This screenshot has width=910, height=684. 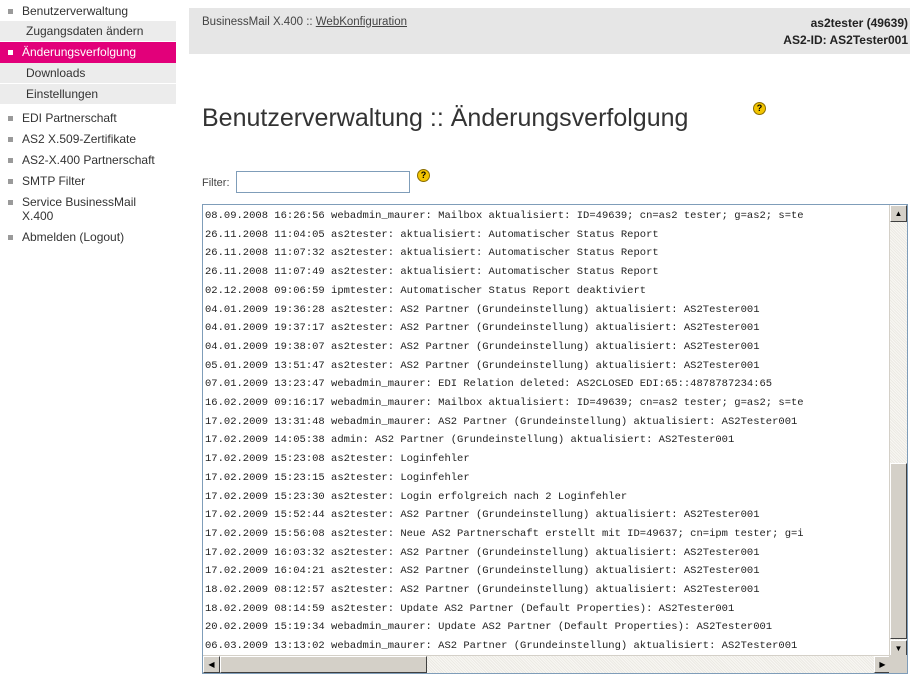 What do you see at coordinates (75, 11) in the screenshot?
I see `sidebar-item-label: Benutzerverwaltung` at bounding box center [75, 11].